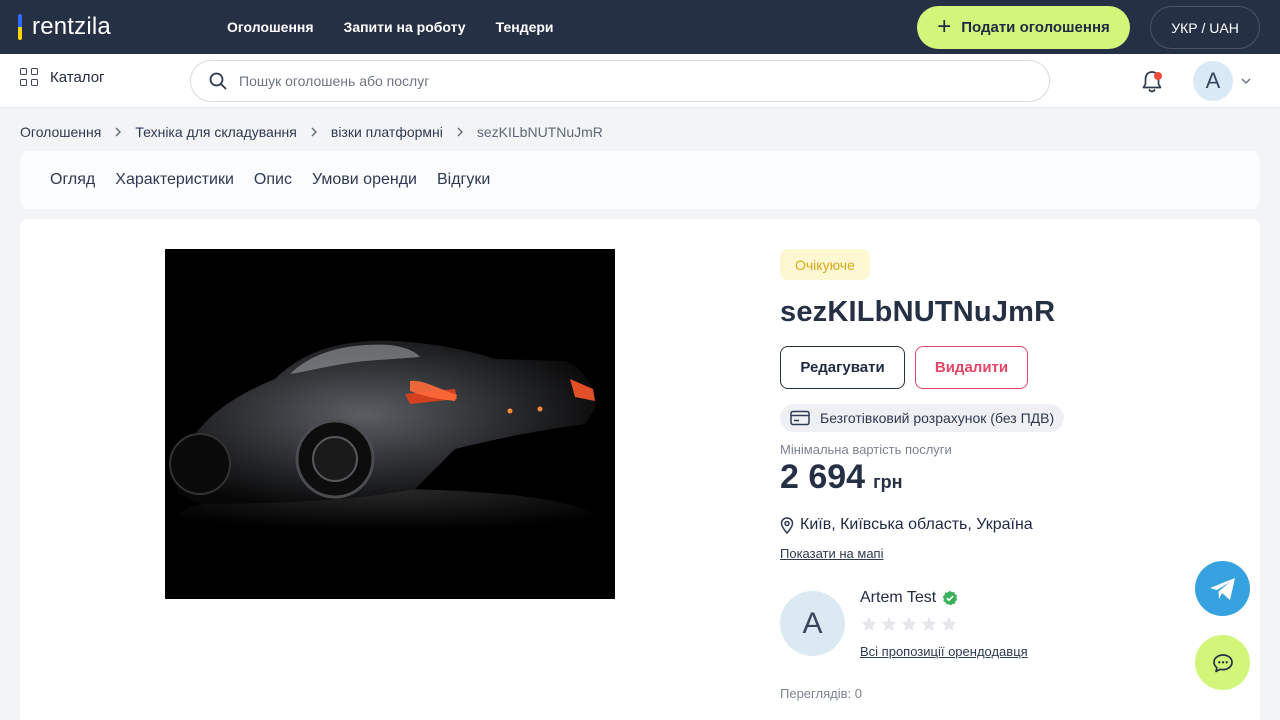 The width and height of the screenshot is (1280, 720). Describe the element at coordinates (218, 81) in the screenshot. I see `search-icon` at that location.